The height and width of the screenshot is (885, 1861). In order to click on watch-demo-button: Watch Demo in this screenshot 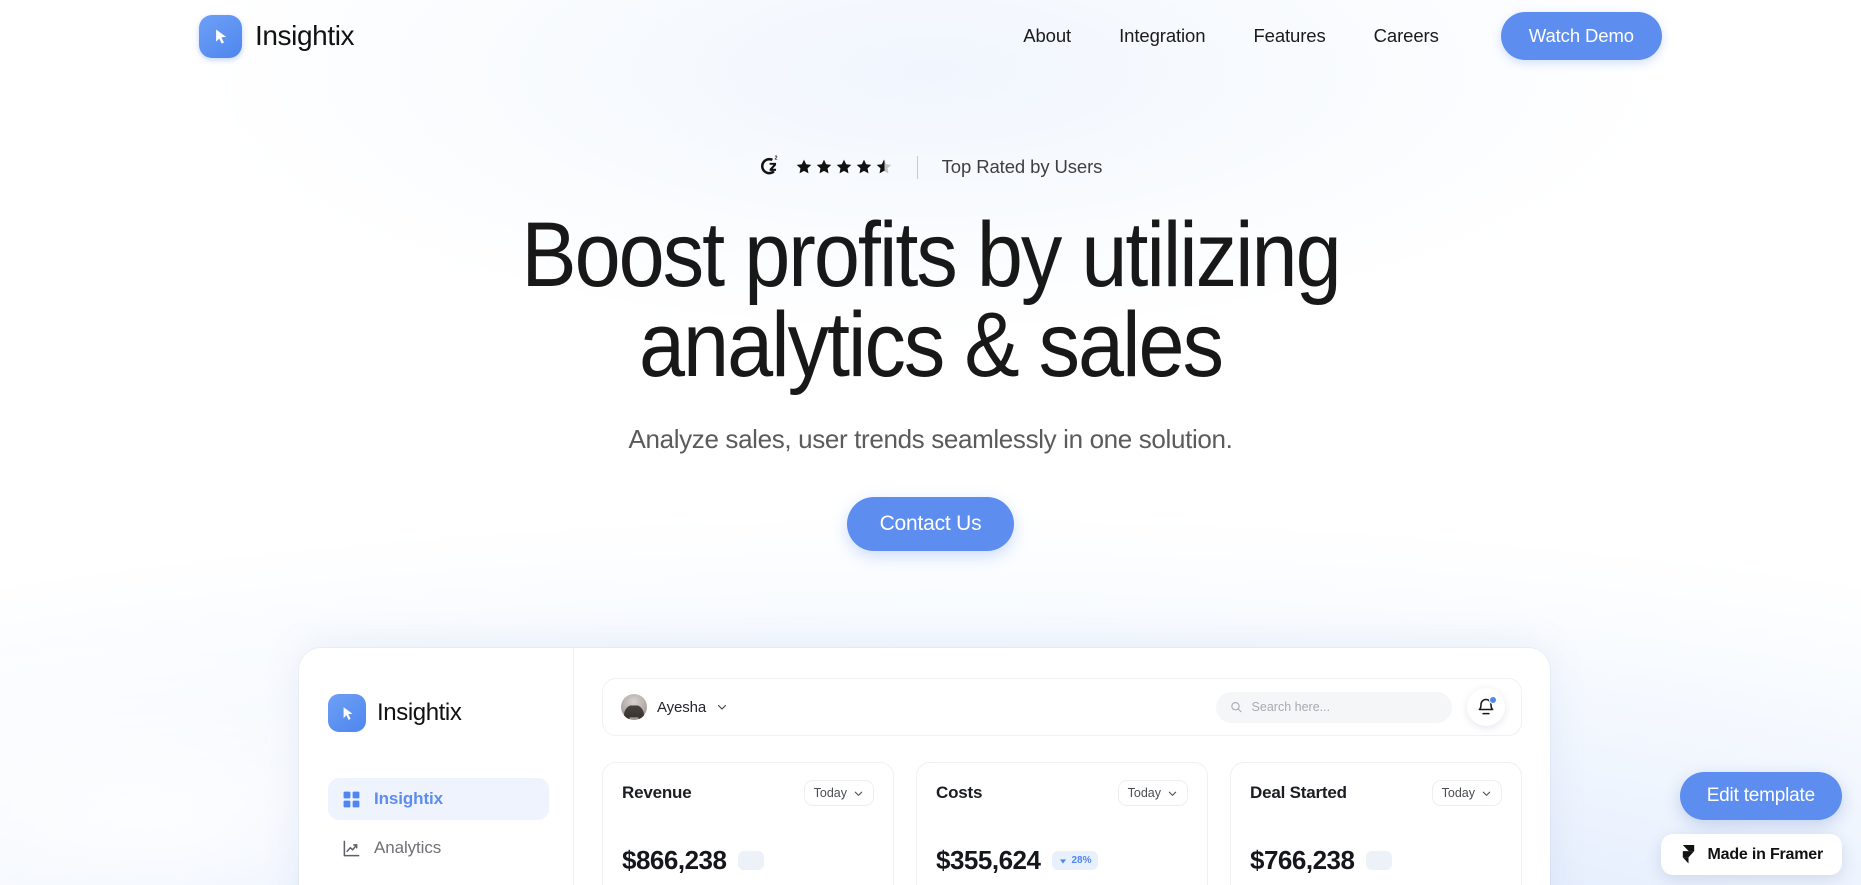, I will do `click(1581, 36)`.